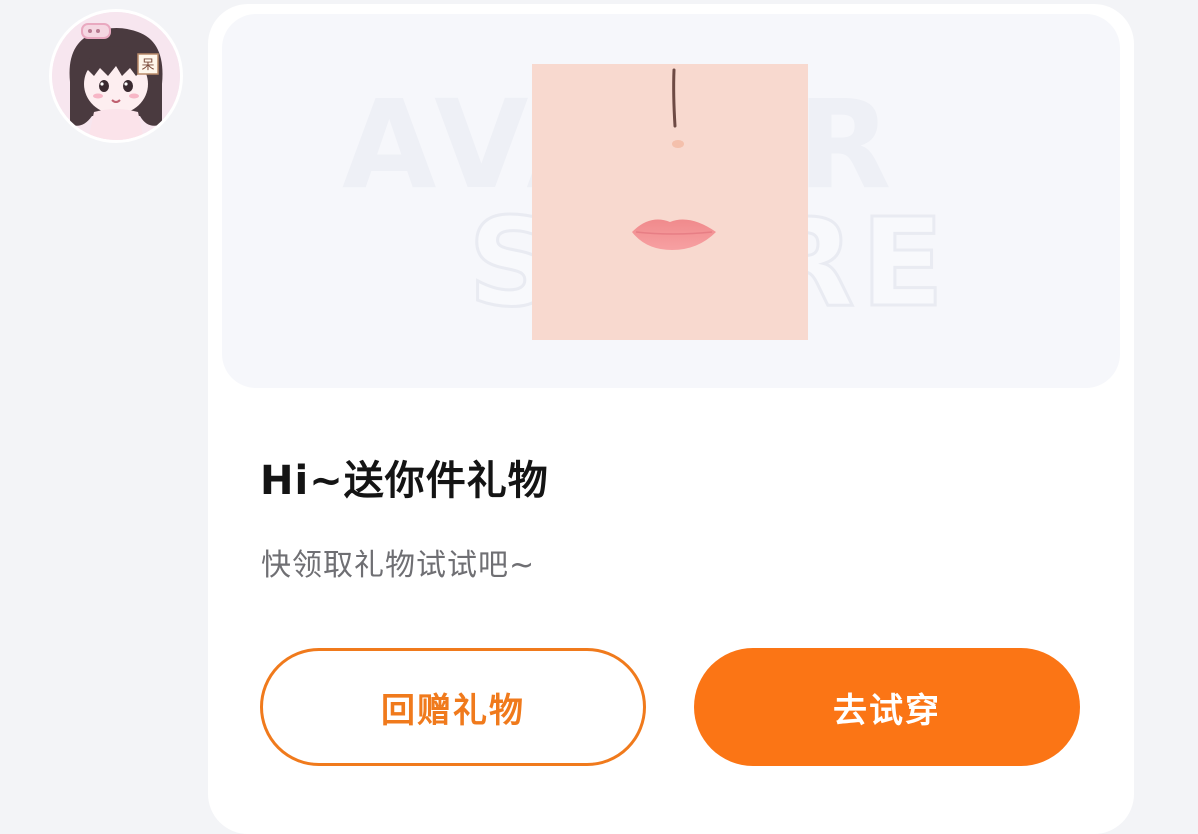 The height and width of the screenshot is (834, 1198). I want to click on cartoon-girl-avatar-icon: 呆, so click(116, 76).